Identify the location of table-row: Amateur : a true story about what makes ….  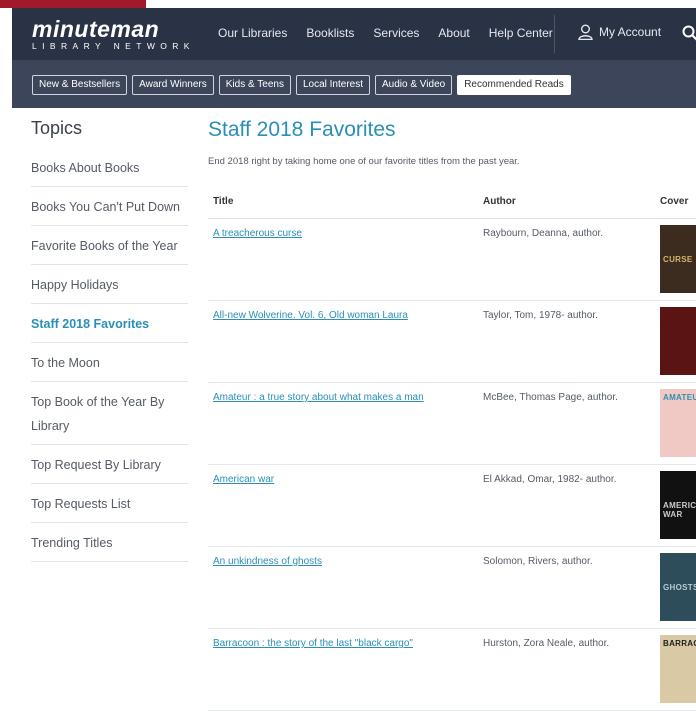
(452, 424).